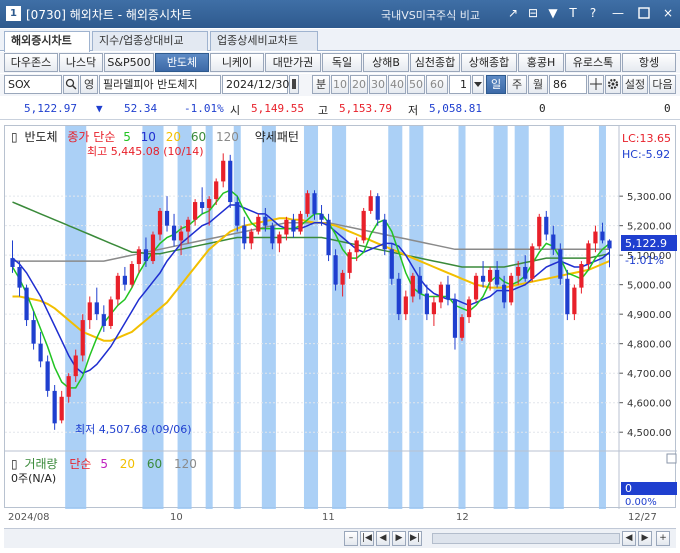  I want to click on maximize-icon, so click(644, 13).